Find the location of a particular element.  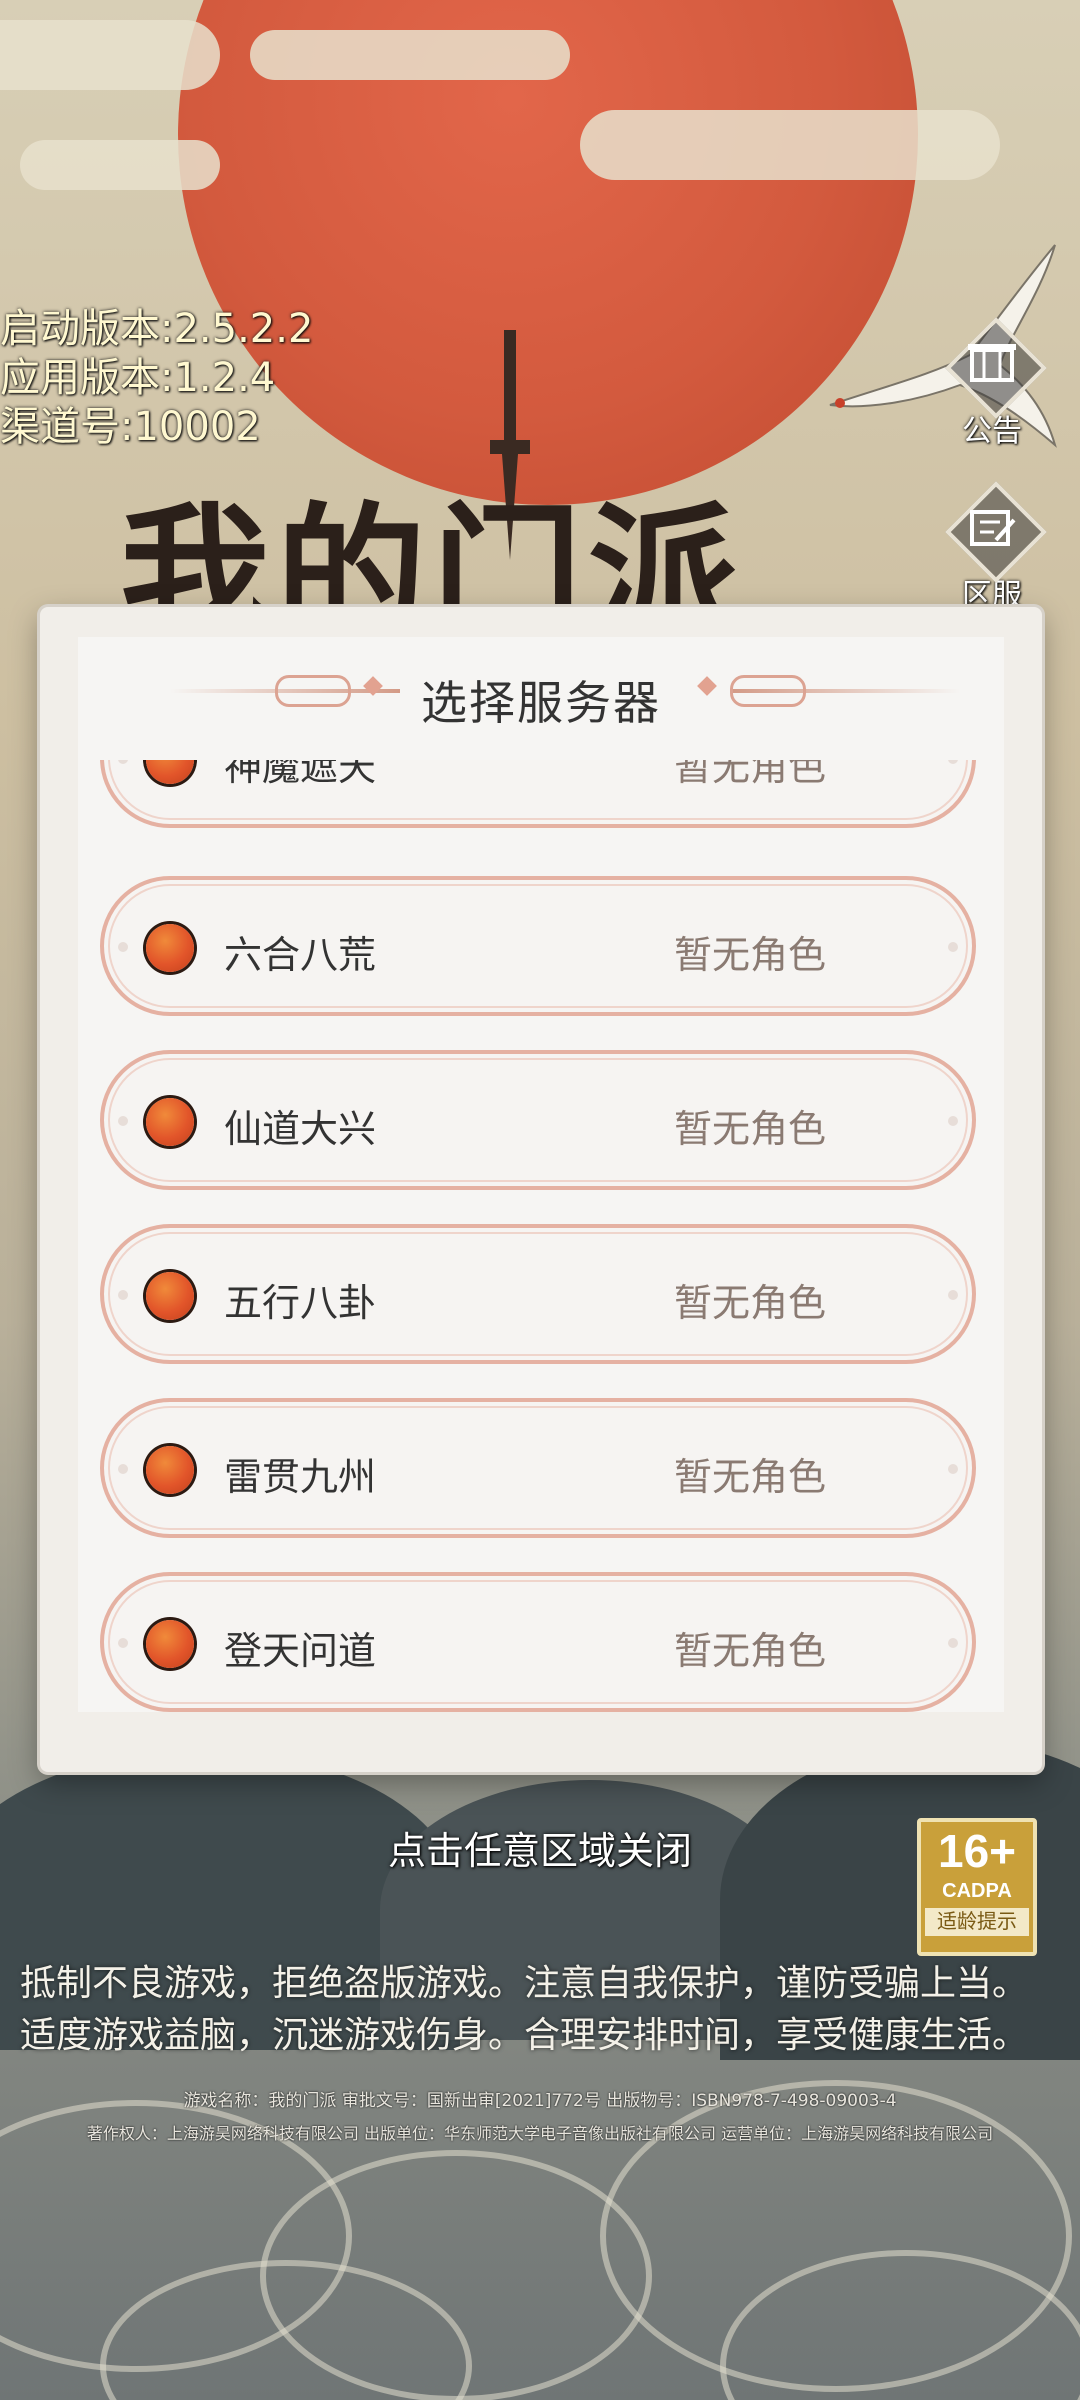

server-zone-icon is located at coordinates (993, 528).